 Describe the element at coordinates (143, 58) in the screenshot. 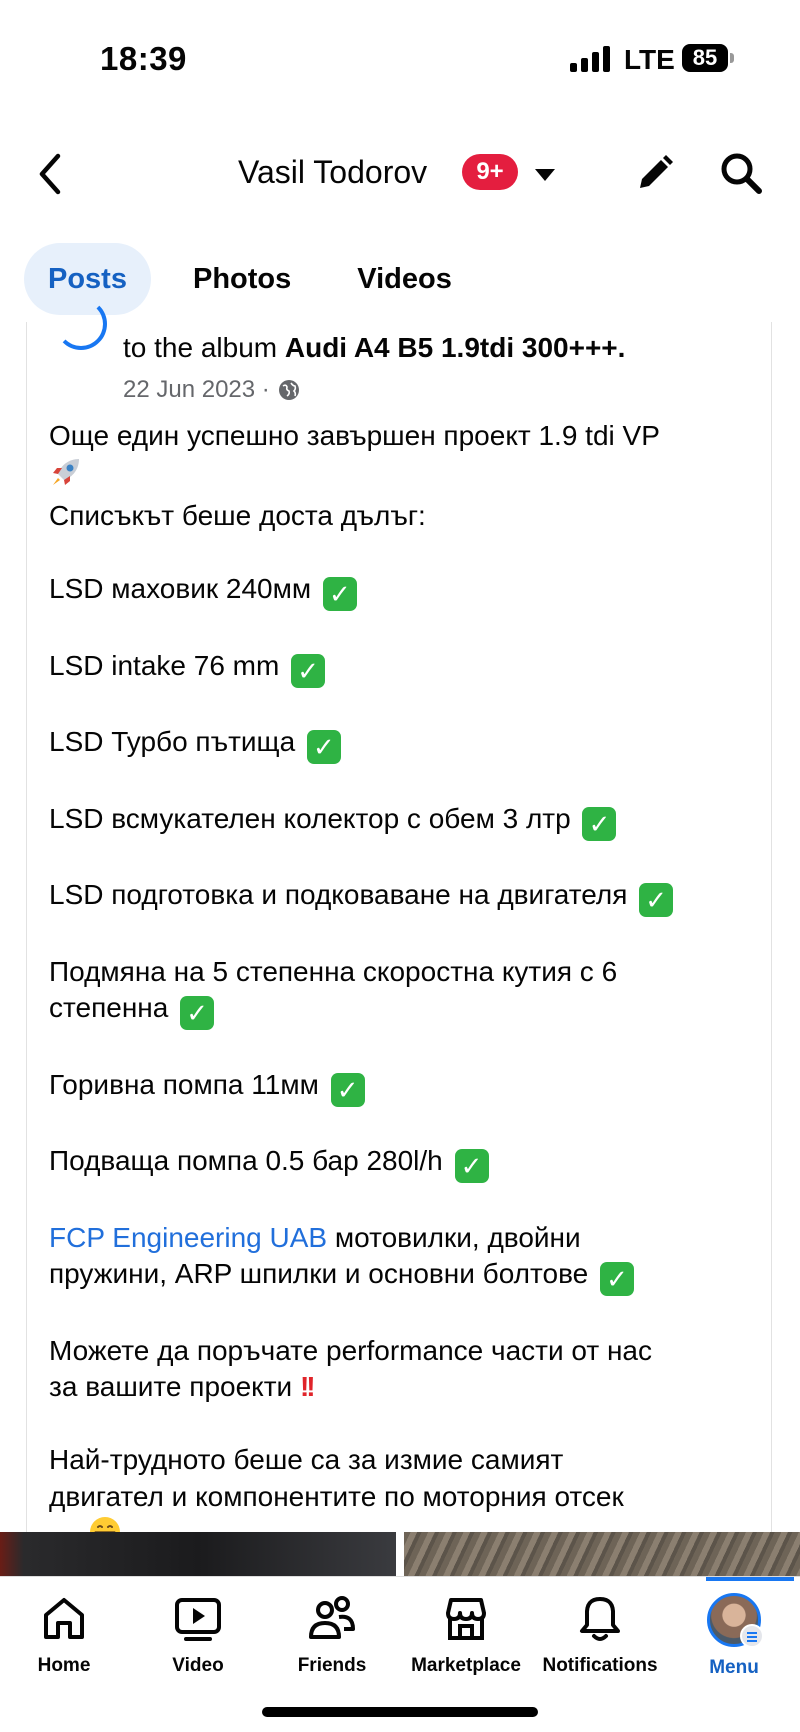

I see `status-time: 18:39` at that location.